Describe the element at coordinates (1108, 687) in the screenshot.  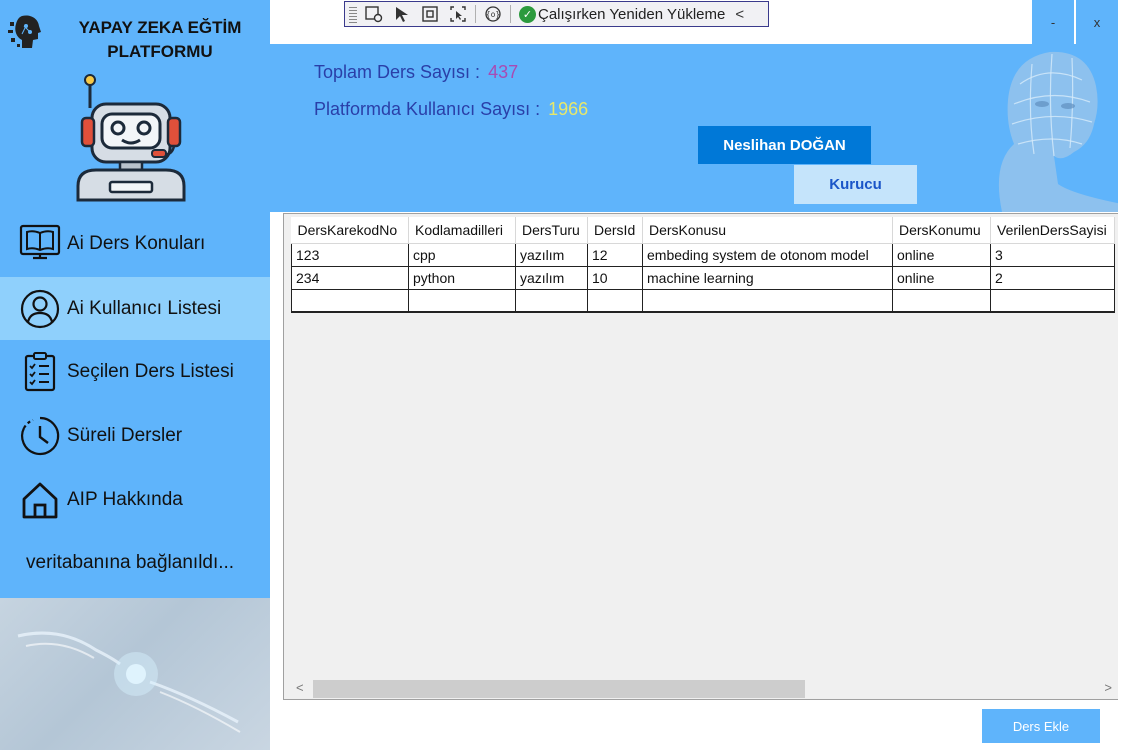
I see `scroll-right-icon: >` at that location.